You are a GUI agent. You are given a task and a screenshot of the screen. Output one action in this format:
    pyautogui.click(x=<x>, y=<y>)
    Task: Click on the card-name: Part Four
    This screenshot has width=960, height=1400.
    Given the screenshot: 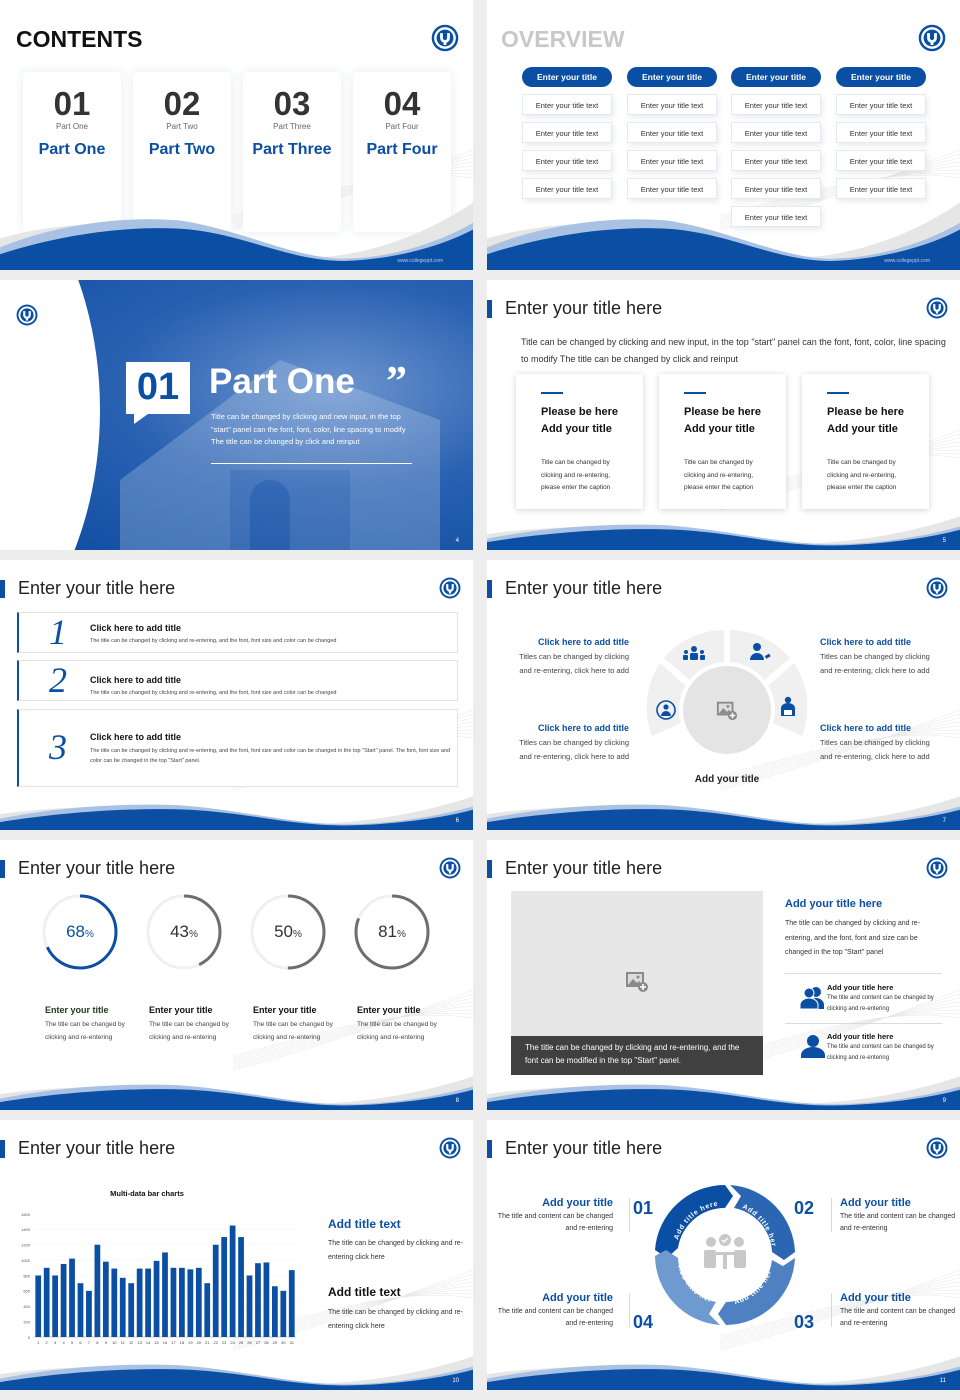 What is the action you would take?
    pyautogui.click(x=402, y=149)
    